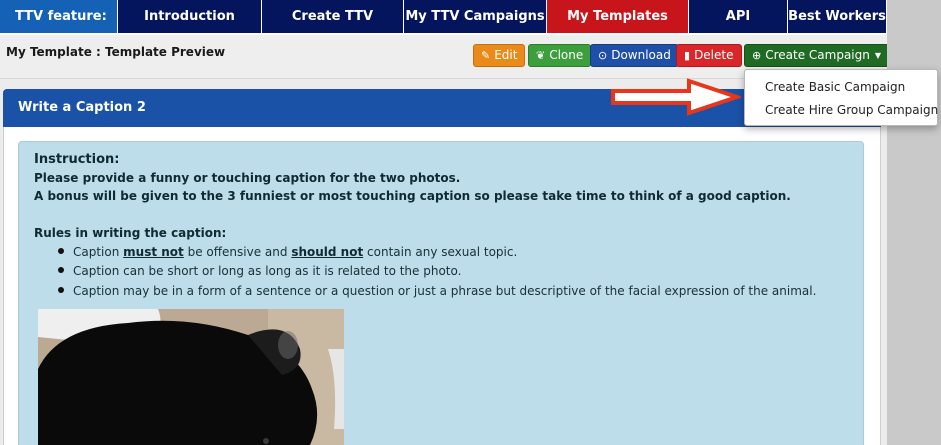  Describe the element at coordinates (878, 55) in the screenshot. I see `chevron-down-icon: ▼` at that location.